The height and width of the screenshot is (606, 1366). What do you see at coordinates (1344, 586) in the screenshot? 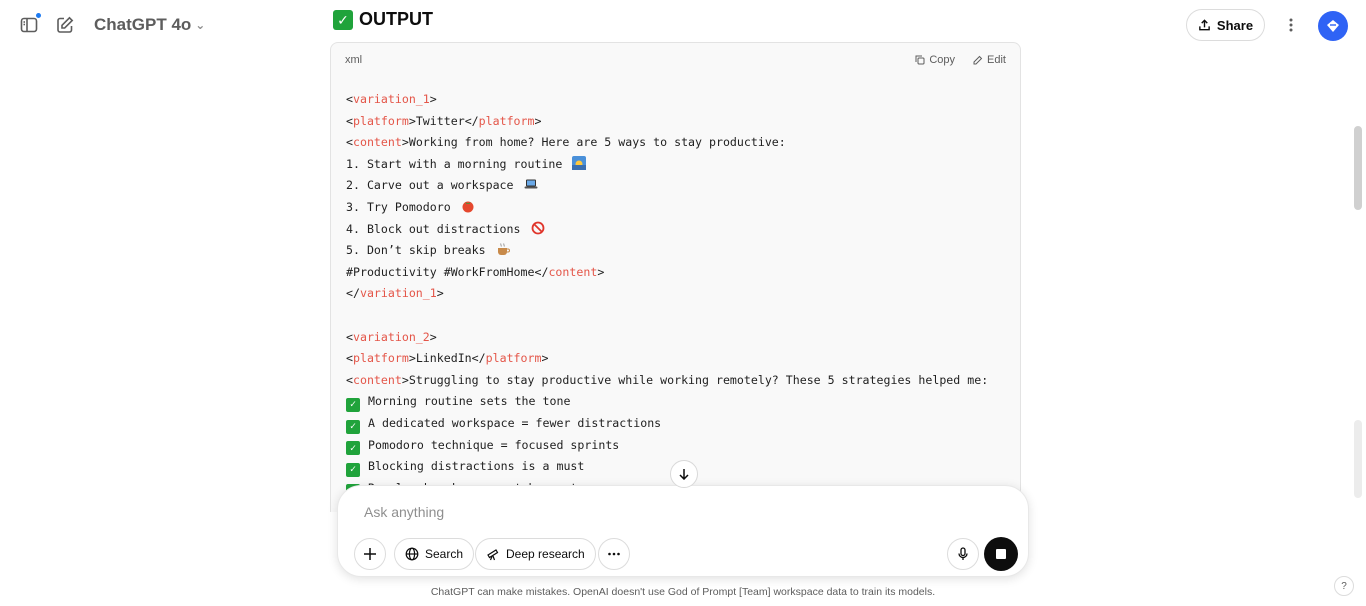
I see `help-button: ?` at bounding box center [1344, 586].